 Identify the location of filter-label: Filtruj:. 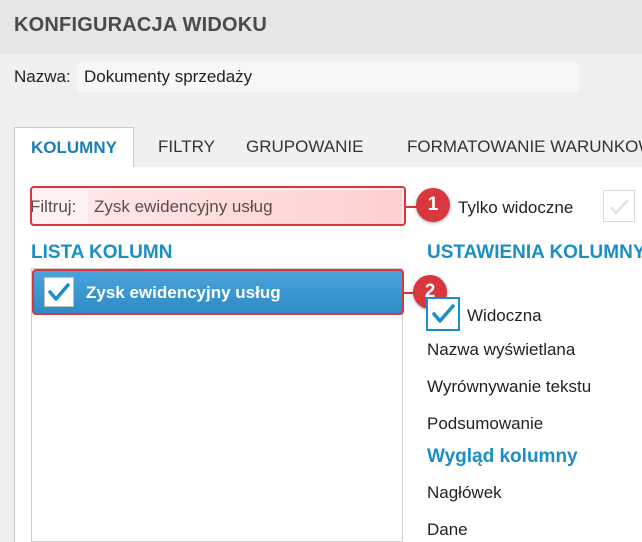
(53, 206).